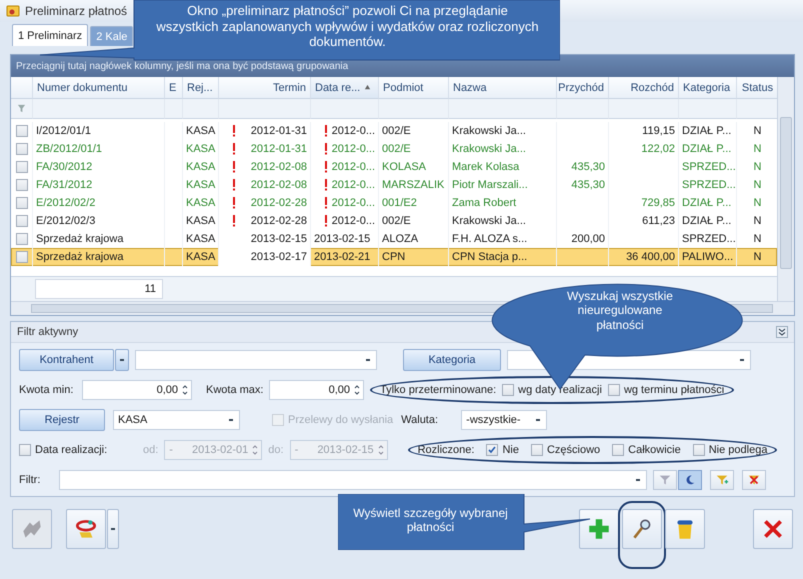 This screenshot has height=579, width=803. I want to click on table-cell: 2013-02-15, so click(278, 239).